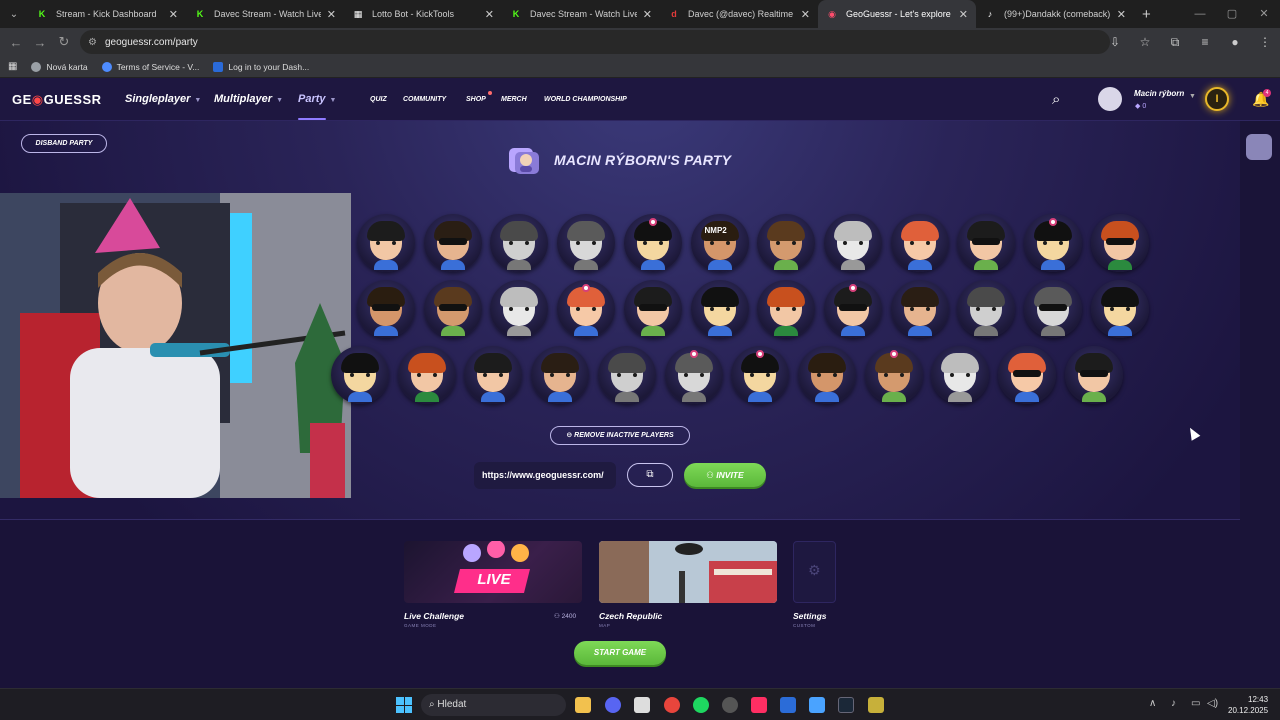 Image resolution: width=1280 pixels, height=720 pixels. I want to click on back-icon: ←, so click(16, 42).